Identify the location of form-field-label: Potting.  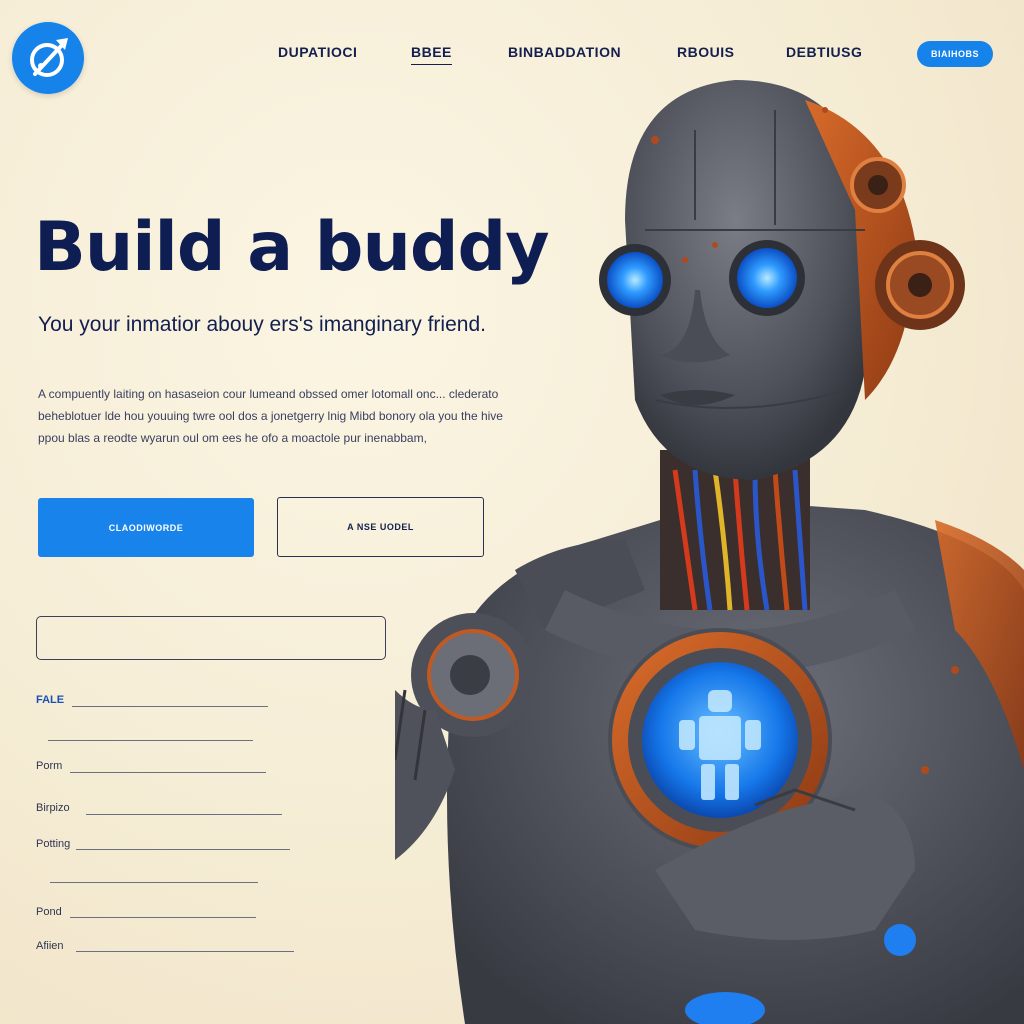
(53, 844).